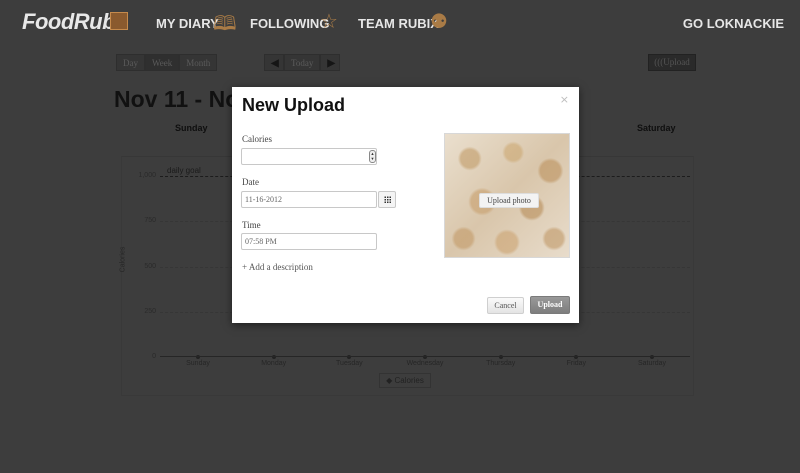 This screenshot has height=473, width=800. I want to click on chart-baseline, so click(425, 356).